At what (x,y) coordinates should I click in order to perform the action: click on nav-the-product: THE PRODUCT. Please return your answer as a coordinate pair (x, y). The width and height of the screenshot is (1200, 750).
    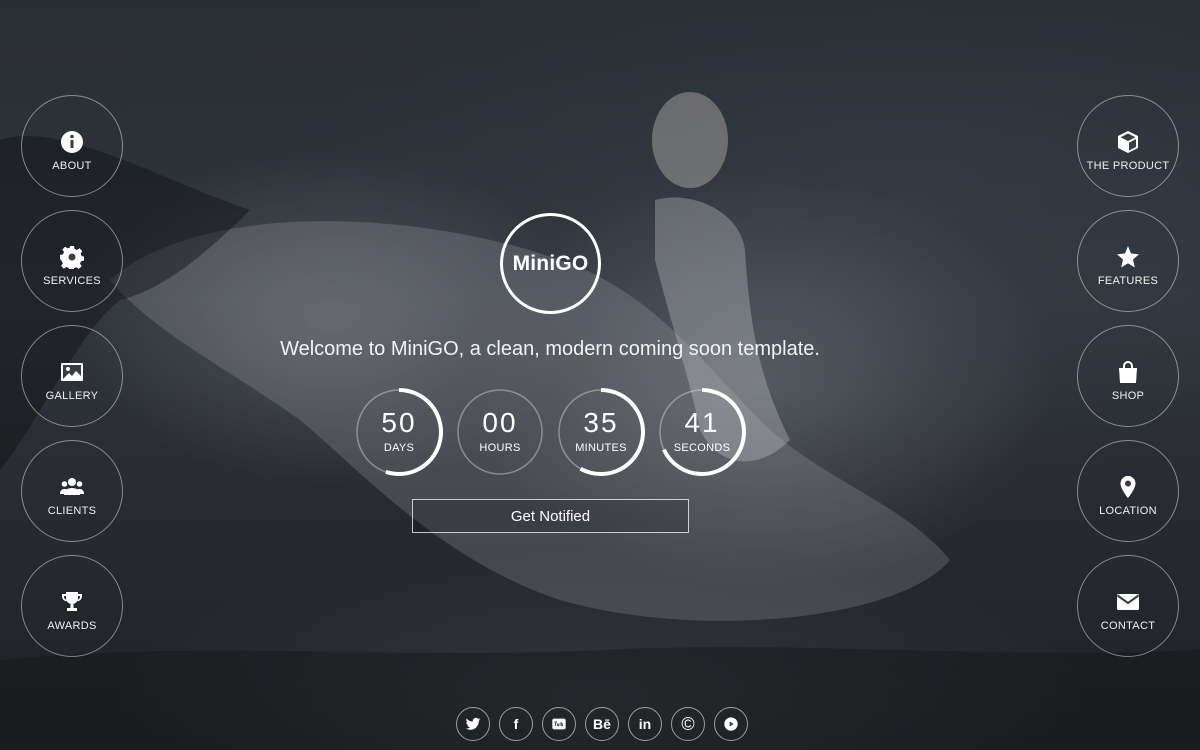
    Looking at the image, I should click on (1128, 146).